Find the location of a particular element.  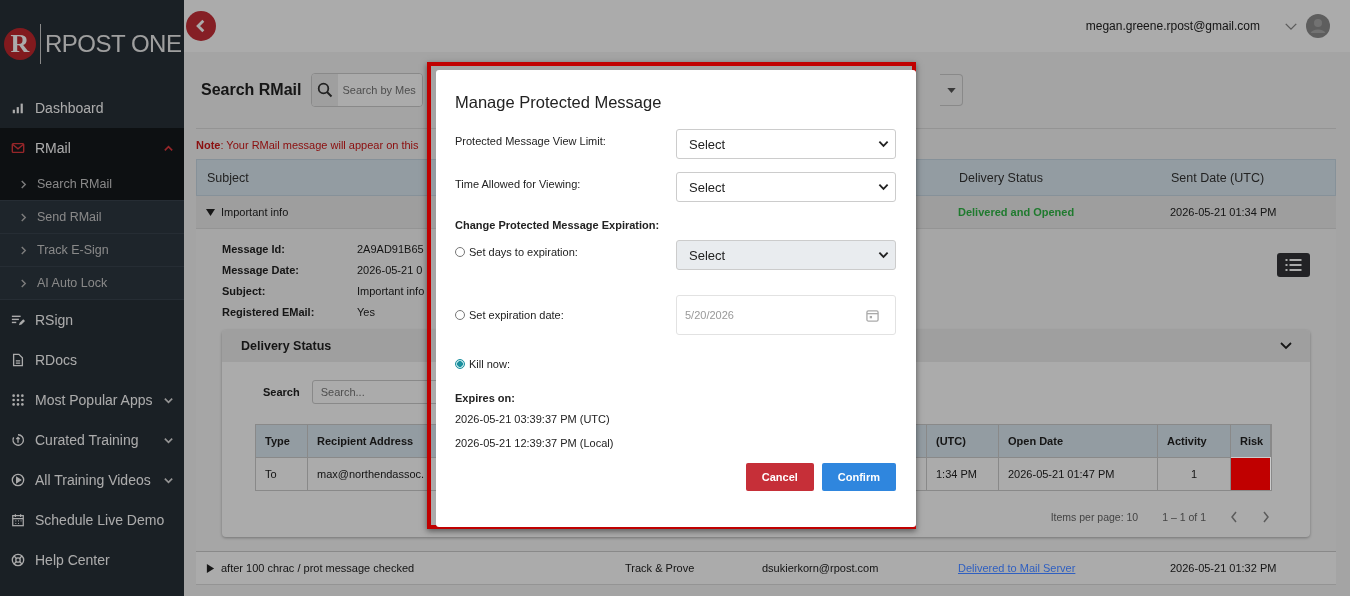

column-header: Delivery Status is located at coordinates (1001, 177).